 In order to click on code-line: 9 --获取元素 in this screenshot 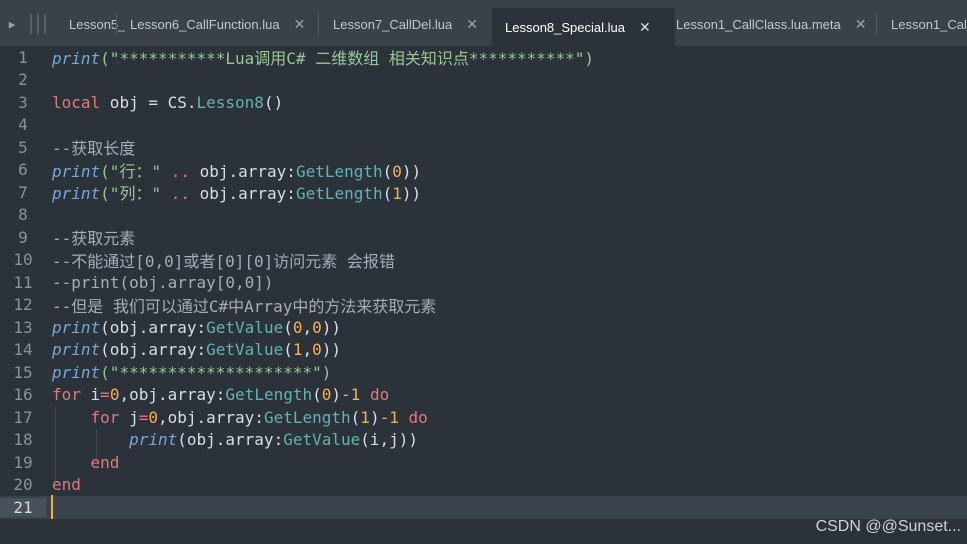, I will do `click(483, 237)`.